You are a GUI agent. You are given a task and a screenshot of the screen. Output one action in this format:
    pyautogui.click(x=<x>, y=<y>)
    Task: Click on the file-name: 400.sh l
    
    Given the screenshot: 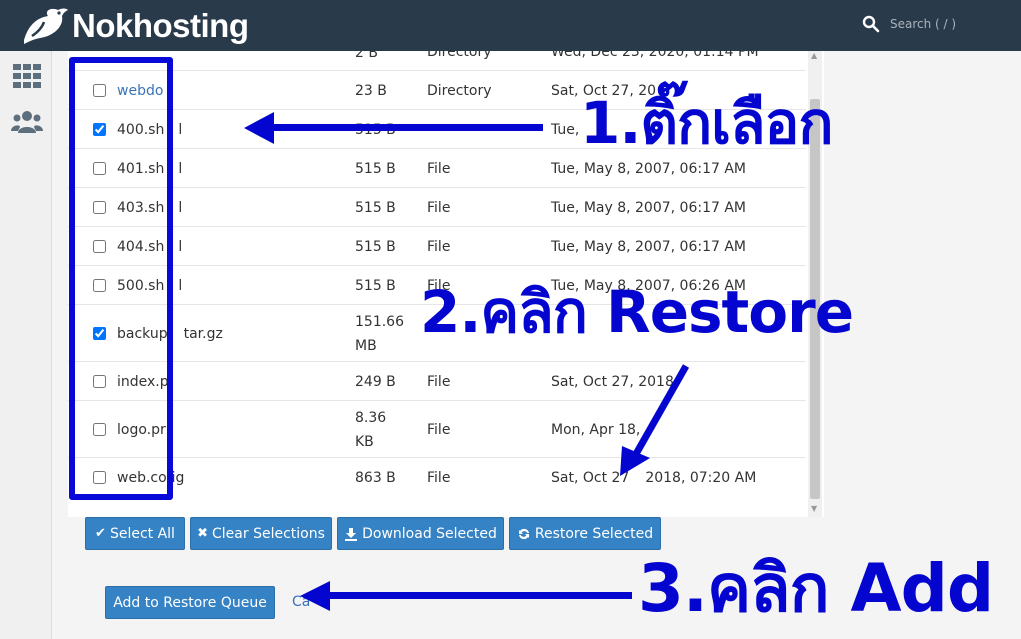 What is the action you would take?
    pyautogui.click(x=149, y=130)
    